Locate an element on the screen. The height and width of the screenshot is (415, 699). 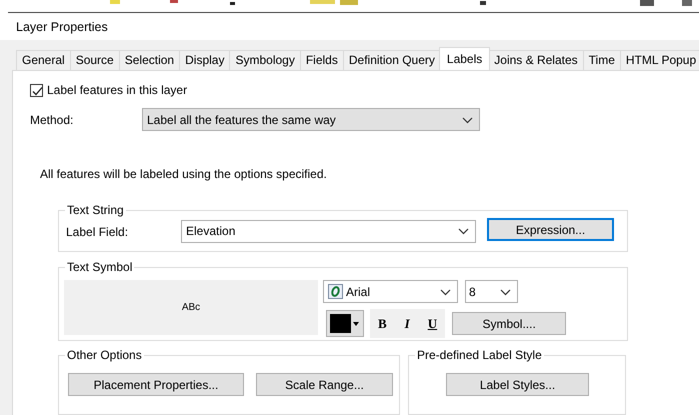
group-title: Pre-defined Label Style is located at coordinates (479, 355).